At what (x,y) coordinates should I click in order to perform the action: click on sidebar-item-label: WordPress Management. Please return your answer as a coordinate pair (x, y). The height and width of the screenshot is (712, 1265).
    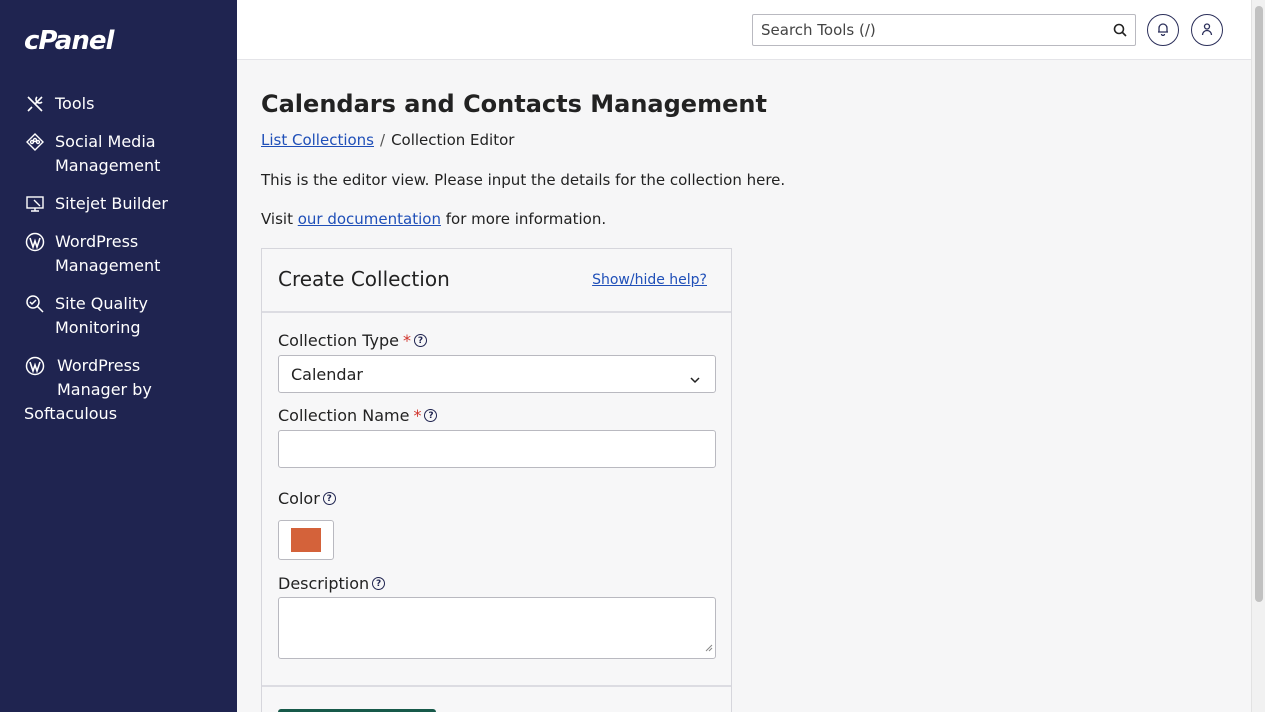
    Looking at the image, I should click on (108, 253).